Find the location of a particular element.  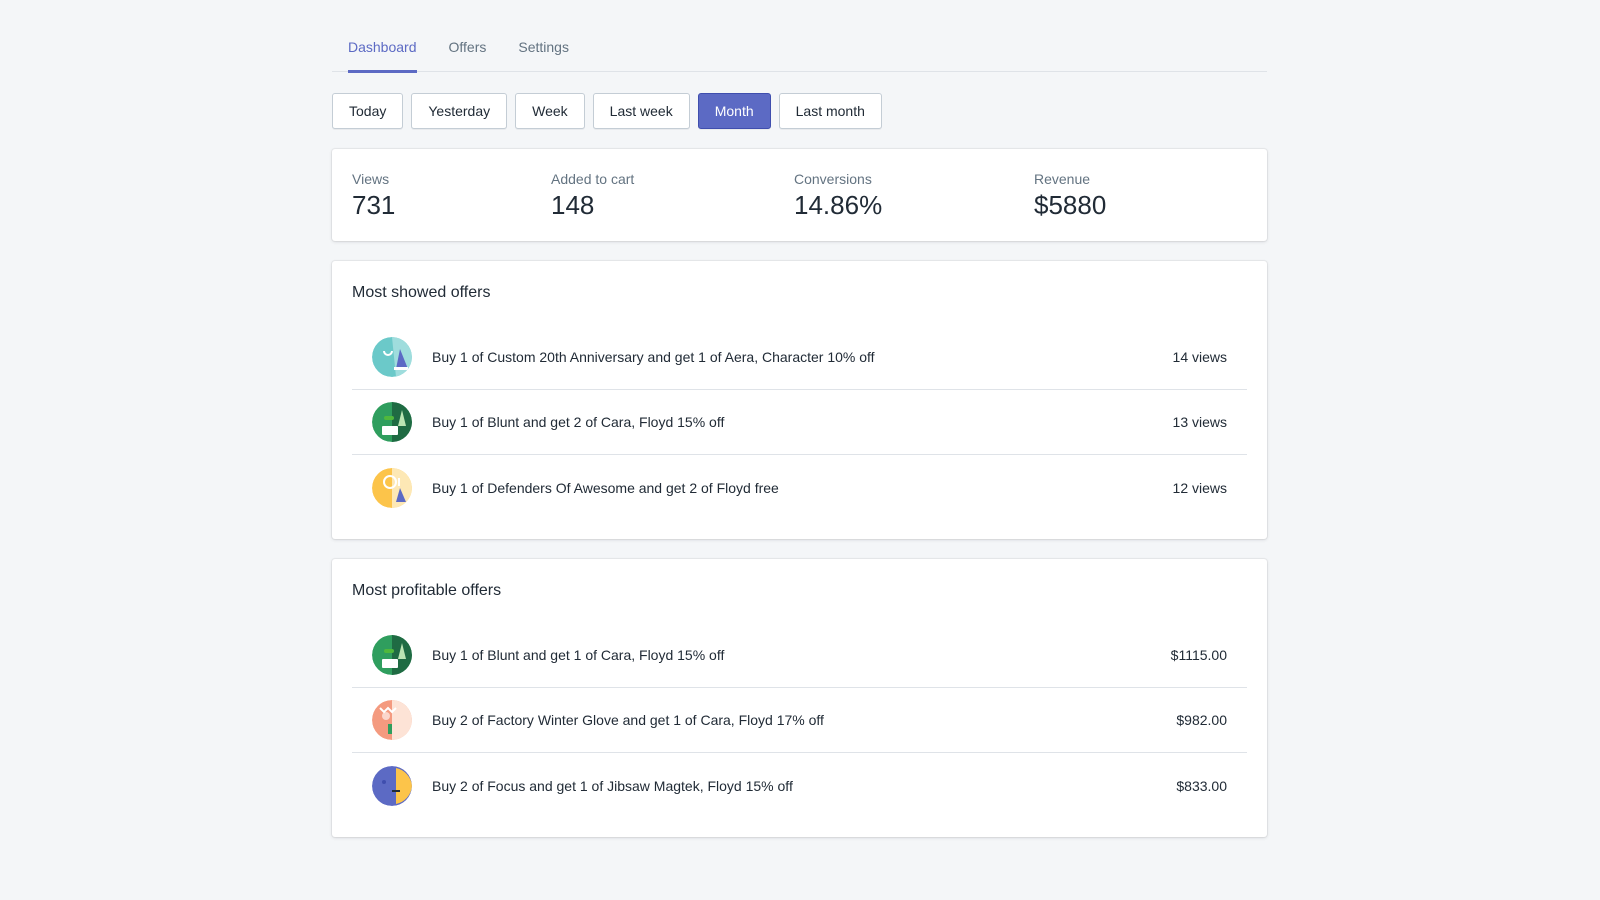

stat-value: 14.86% is located at coordinates (838, 205).